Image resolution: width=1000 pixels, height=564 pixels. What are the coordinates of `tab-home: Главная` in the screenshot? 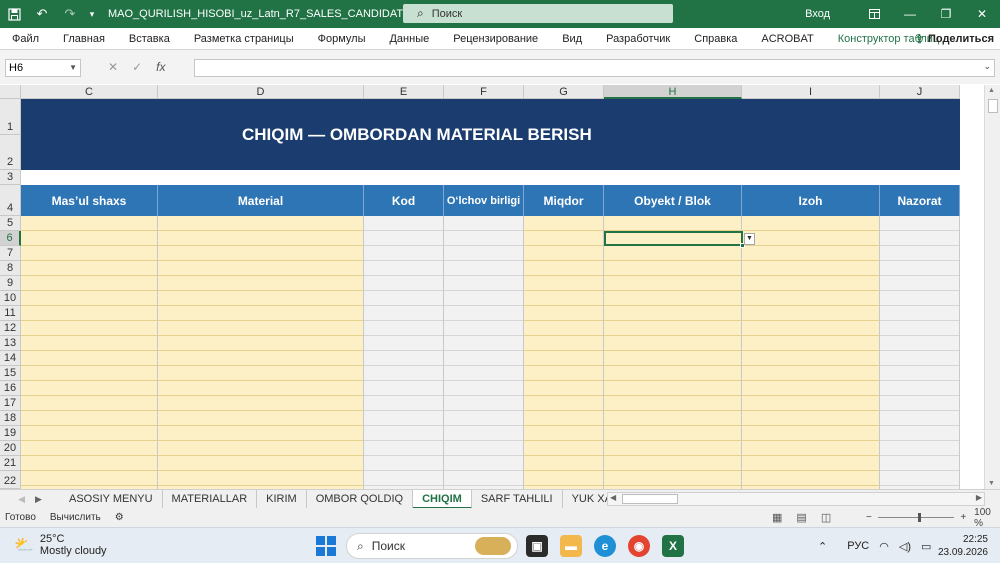 It's located at (84, 39).